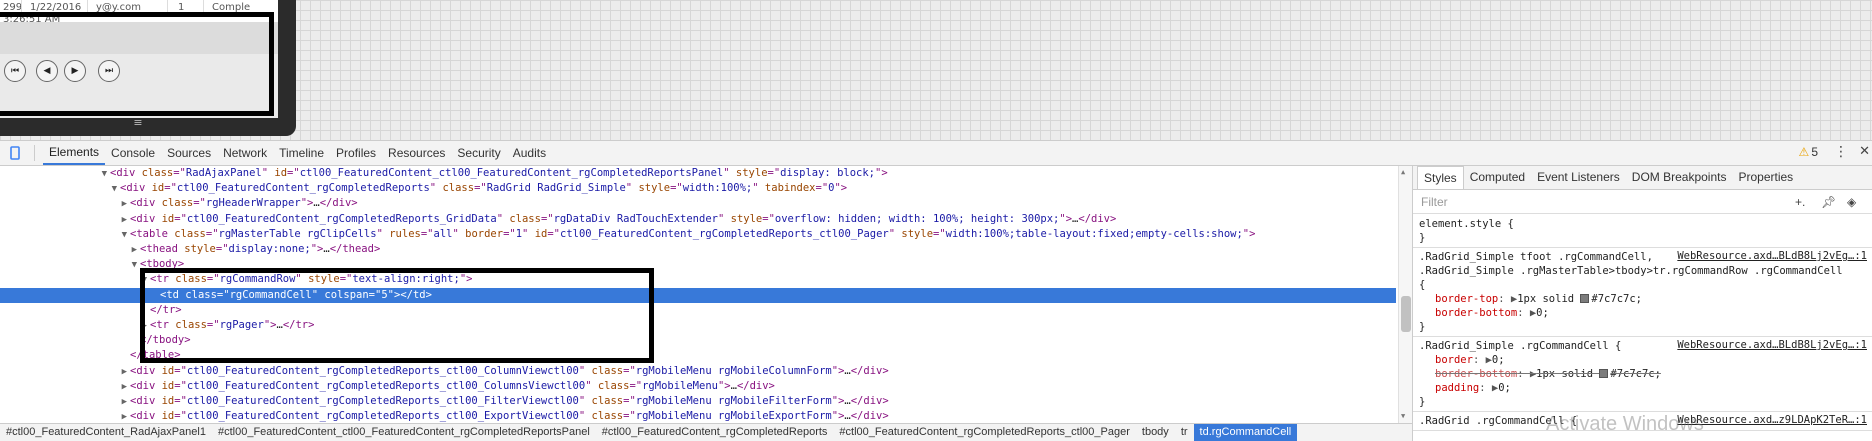  What do you see at coordinates (74, 153) in the screenshot?
I see `tab-elements: Elements` at bounding box center [74, 153].